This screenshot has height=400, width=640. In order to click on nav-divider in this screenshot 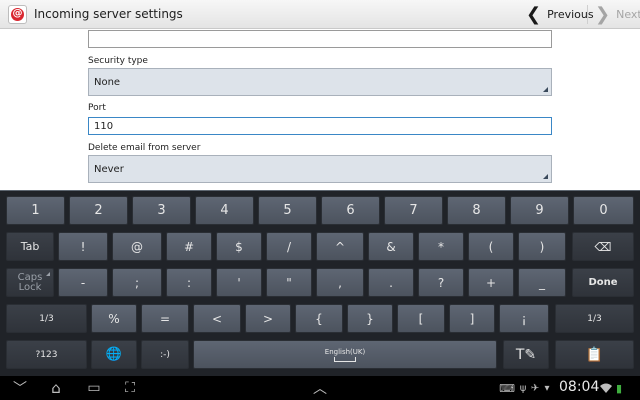, I will do `click(587, 14)`.